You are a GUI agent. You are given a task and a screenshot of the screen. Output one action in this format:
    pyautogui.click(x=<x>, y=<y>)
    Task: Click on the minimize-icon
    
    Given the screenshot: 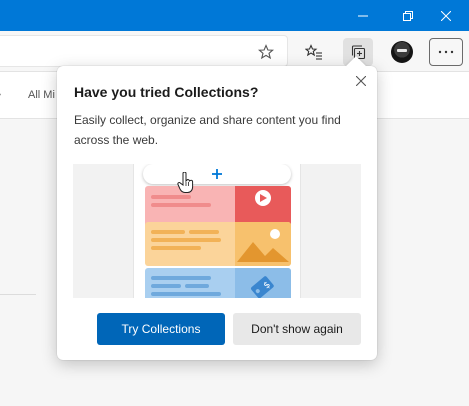 What is the action you would take?
    pyautogui.click(x=363, y=15)
    